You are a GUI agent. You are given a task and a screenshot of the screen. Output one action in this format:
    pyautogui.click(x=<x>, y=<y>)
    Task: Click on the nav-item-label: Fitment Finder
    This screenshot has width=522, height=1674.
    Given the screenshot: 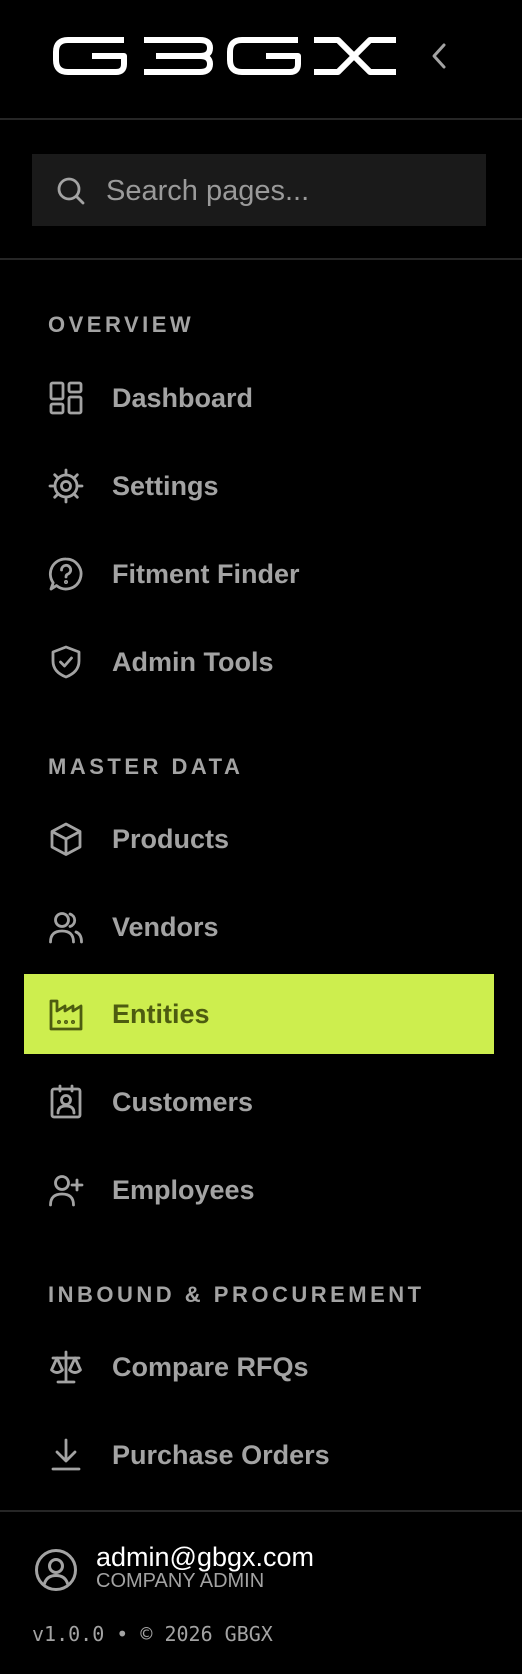 What is the action you would take?
    pyautogui.click(x=206, y=573)
    